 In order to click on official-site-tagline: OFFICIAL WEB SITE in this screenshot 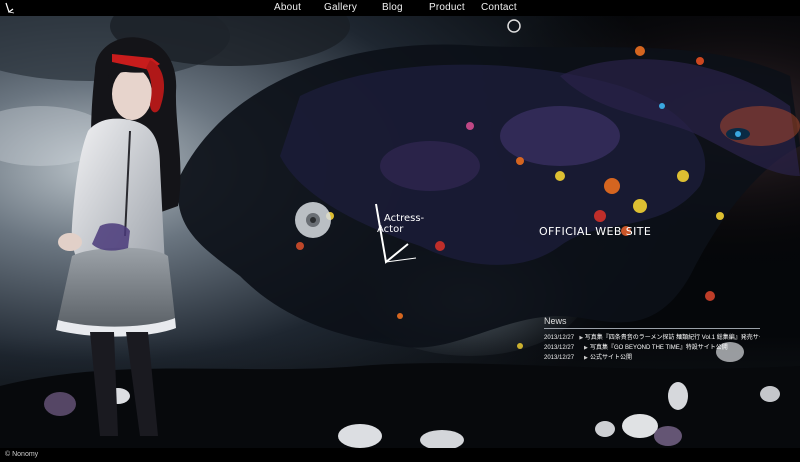, I will do `click(595, 231)`.